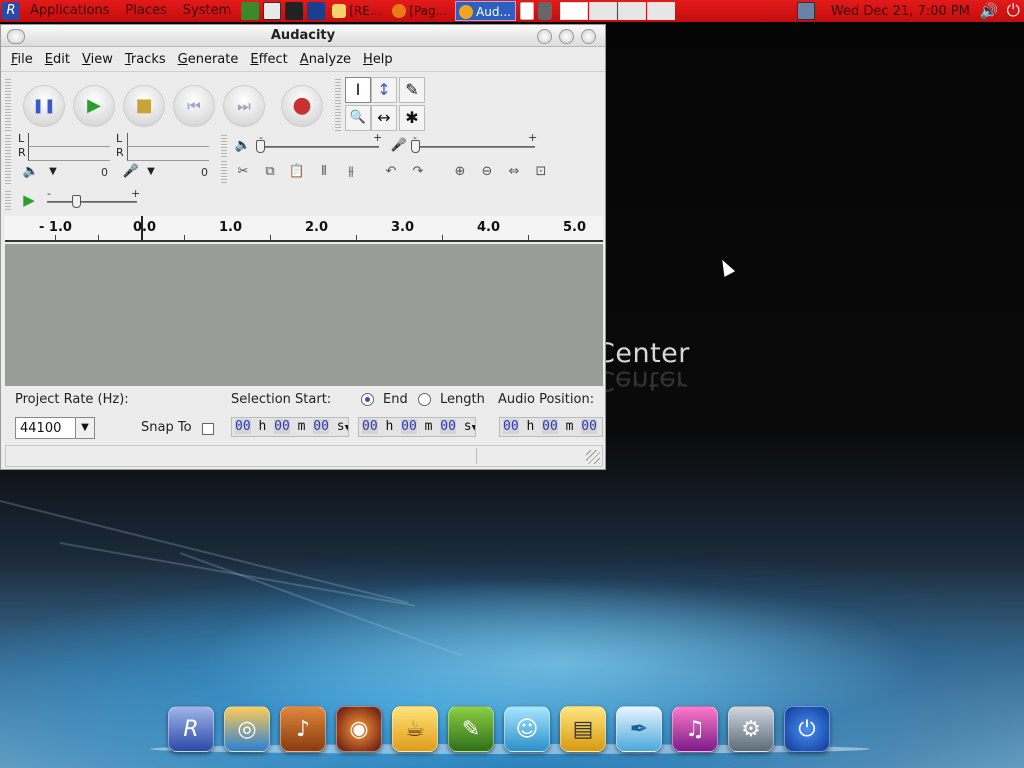 This screenshot has width=1024, height=768. Describe the element at coordinates (208, 429) in the screenshot. I see `snap-to-checkbox` at that location.